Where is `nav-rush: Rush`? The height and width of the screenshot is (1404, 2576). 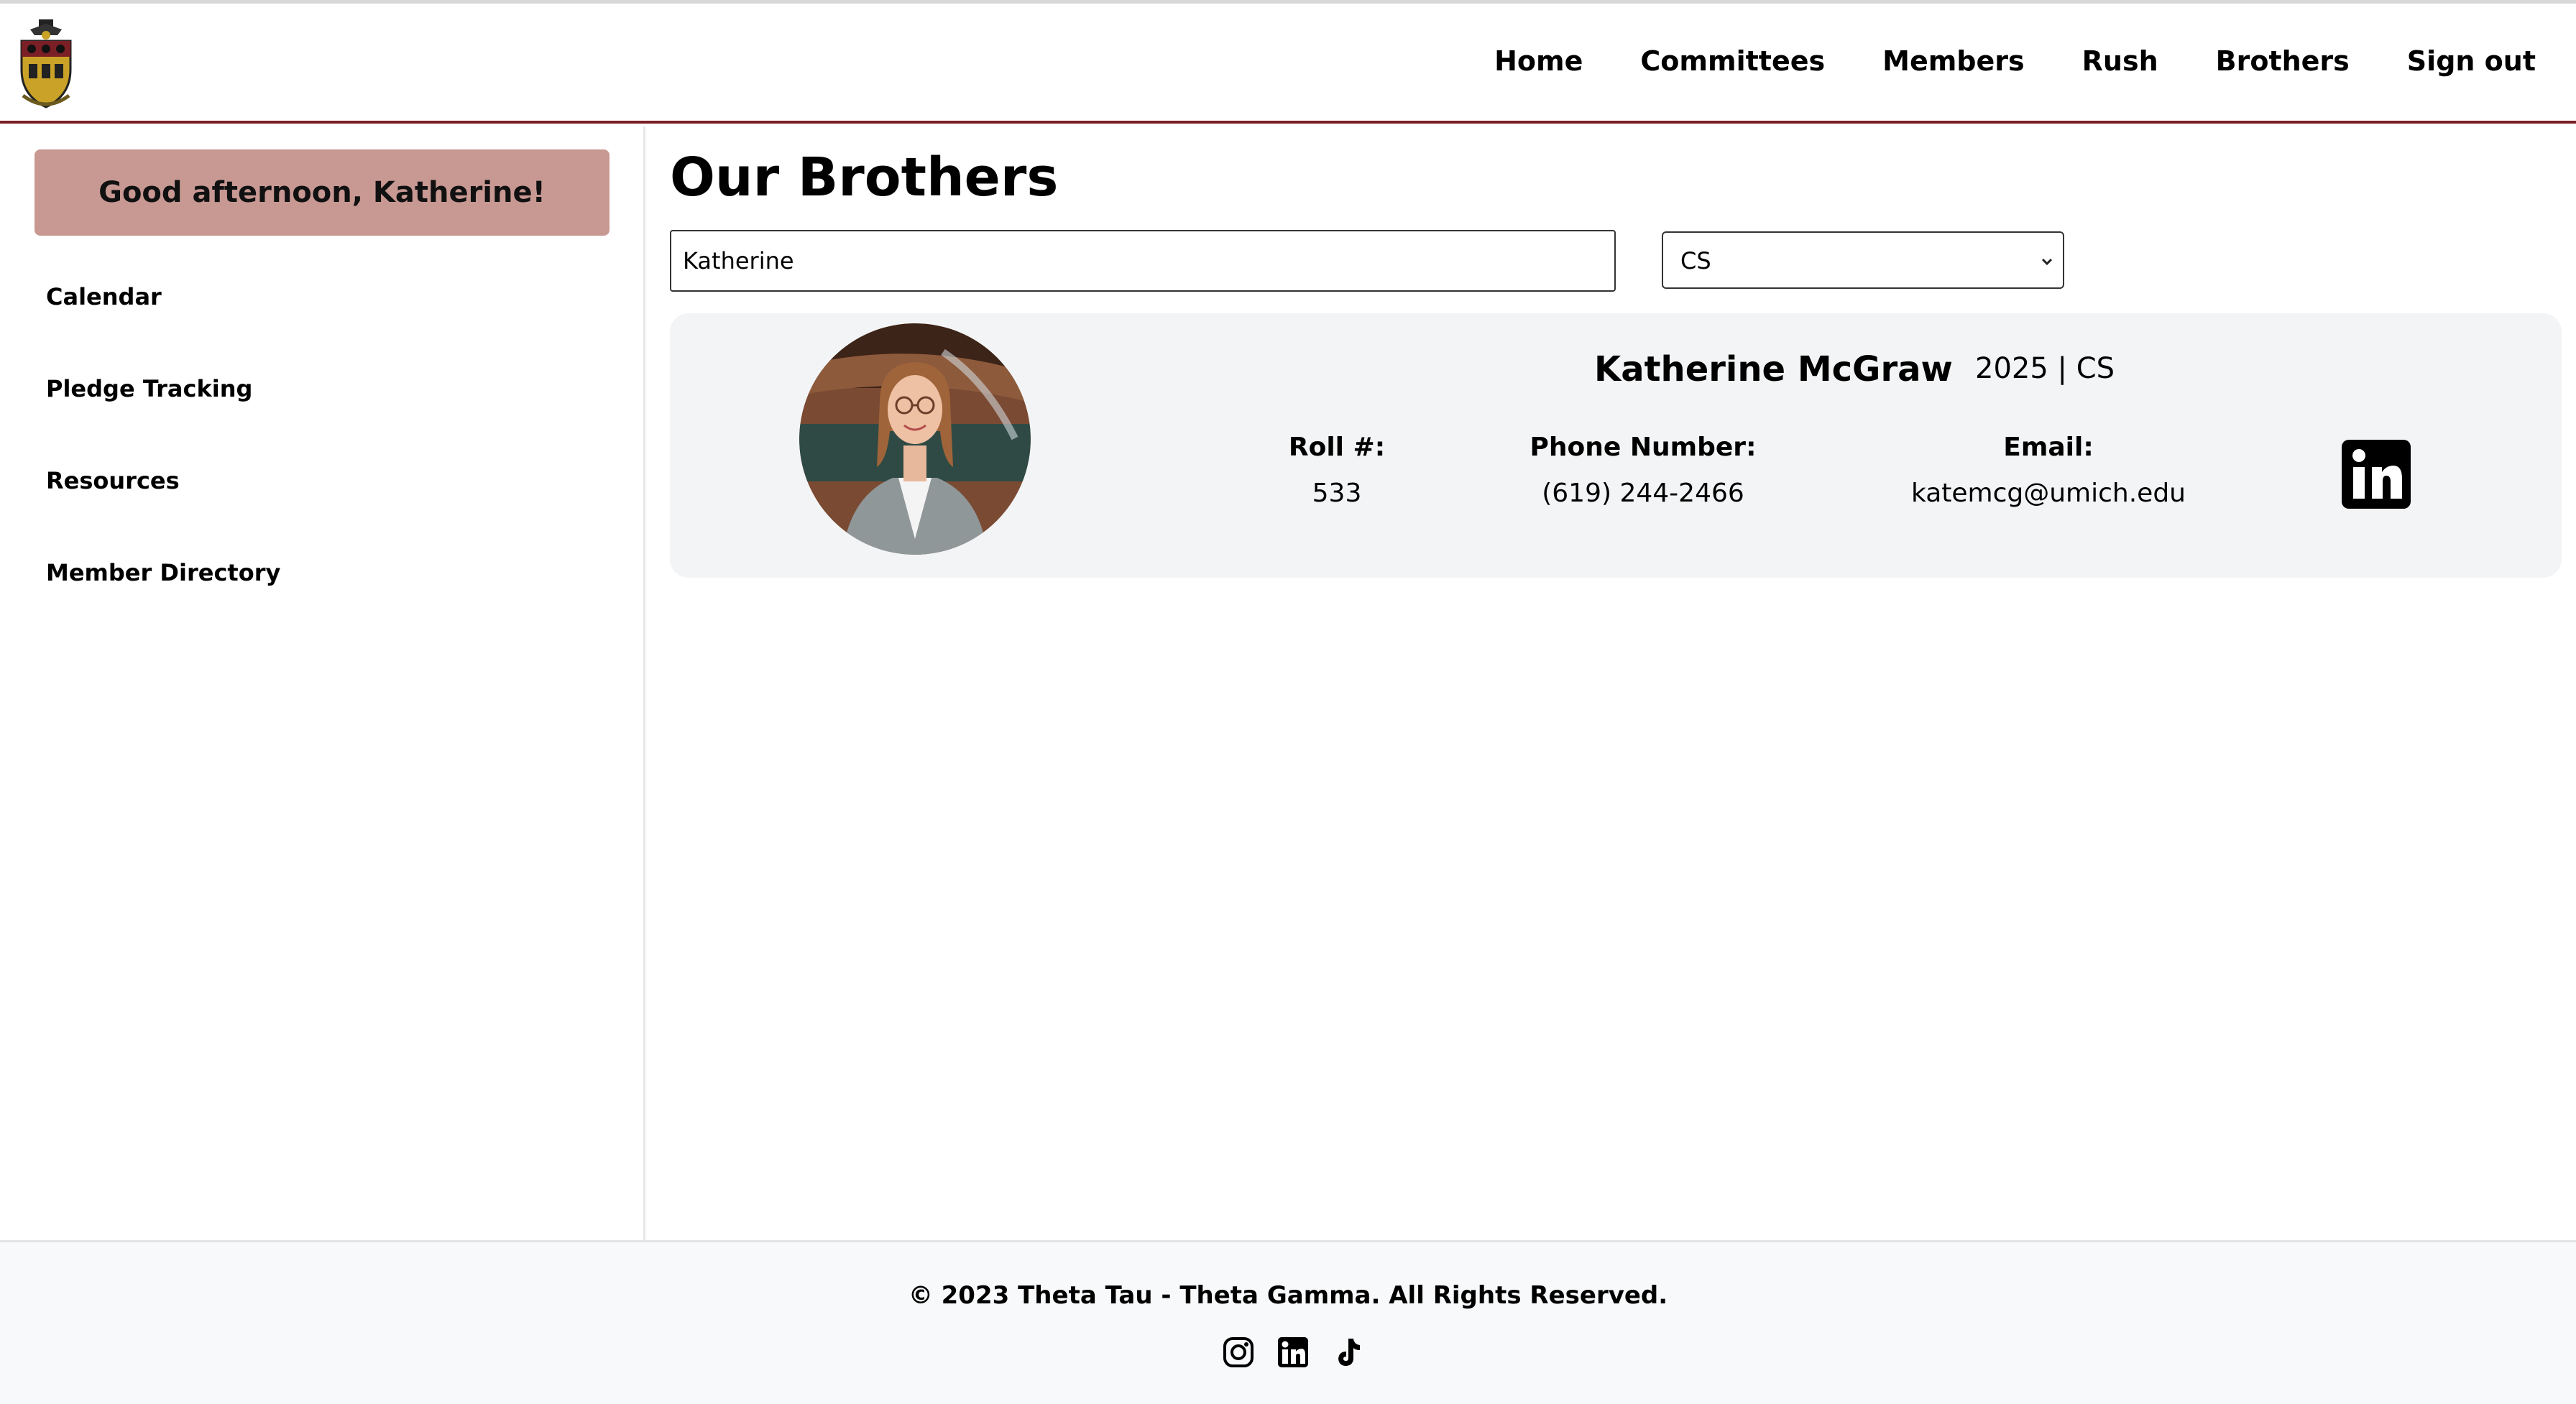 nav-rush: Rush is located at coordinates (2120, 61).